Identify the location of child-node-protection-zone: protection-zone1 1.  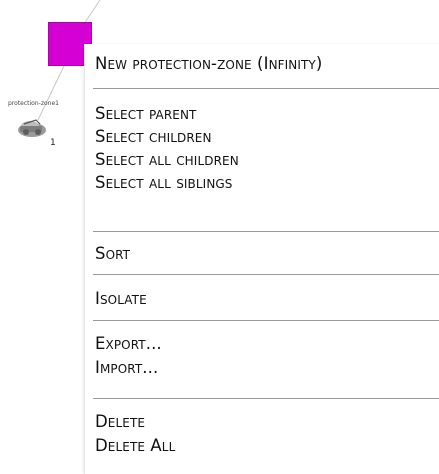
(43, 130).